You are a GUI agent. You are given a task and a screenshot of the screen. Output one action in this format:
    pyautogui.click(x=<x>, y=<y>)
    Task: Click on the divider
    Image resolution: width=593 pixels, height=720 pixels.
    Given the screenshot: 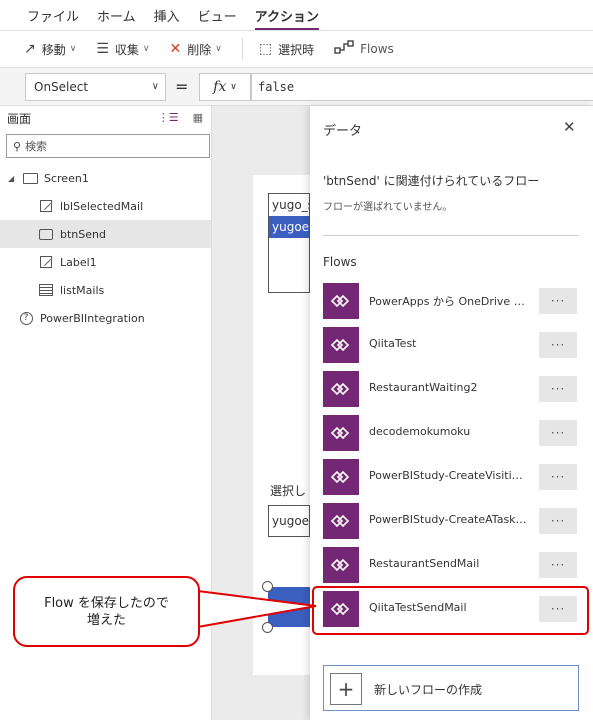 What is the action you would take?
    pyautogui.click(x=451, y=235)
    